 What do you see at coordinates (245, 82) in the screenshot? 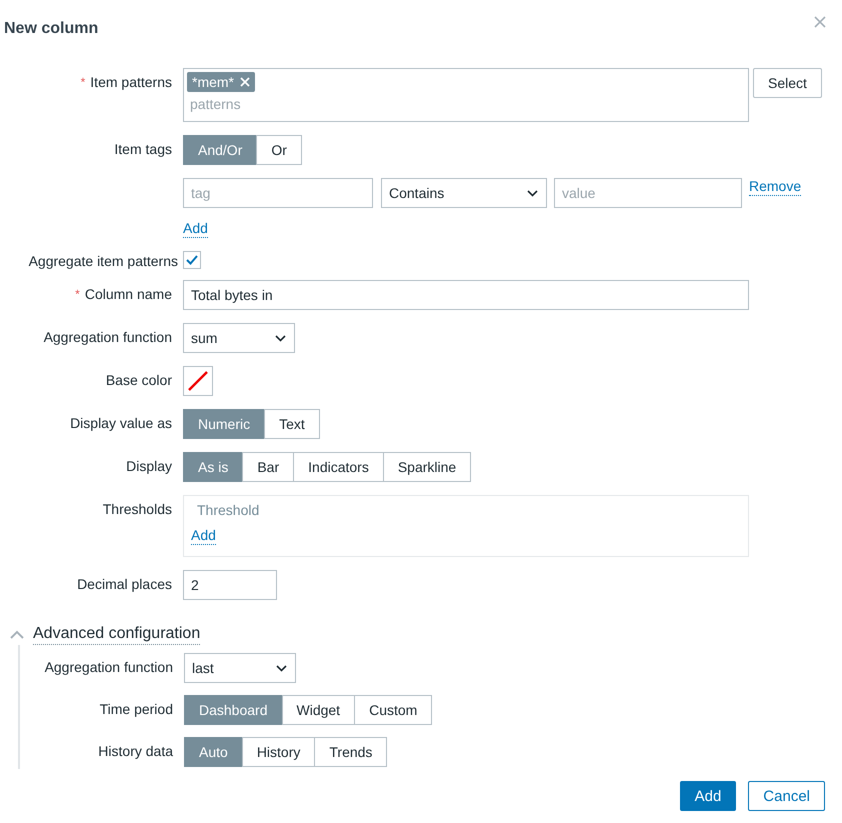
I see `remove-icon` at bounding box center [245, 82].